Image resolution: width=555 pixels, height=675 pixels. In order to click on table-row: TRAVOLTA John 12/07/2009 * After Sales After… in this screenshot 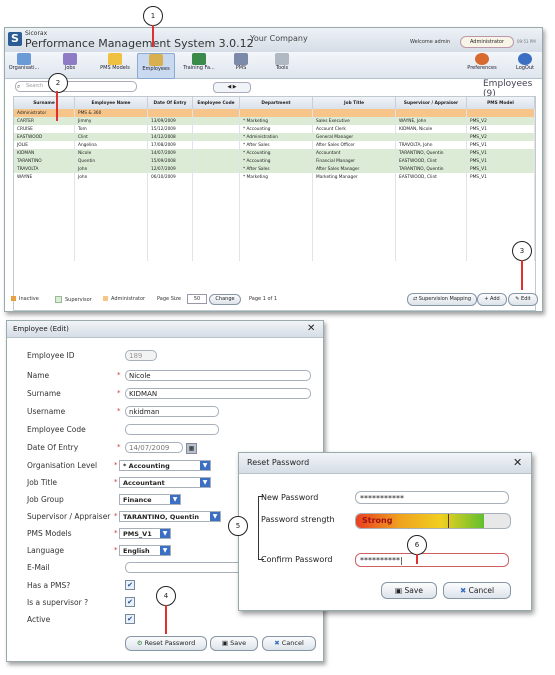, I will do `click(274, 169)`.